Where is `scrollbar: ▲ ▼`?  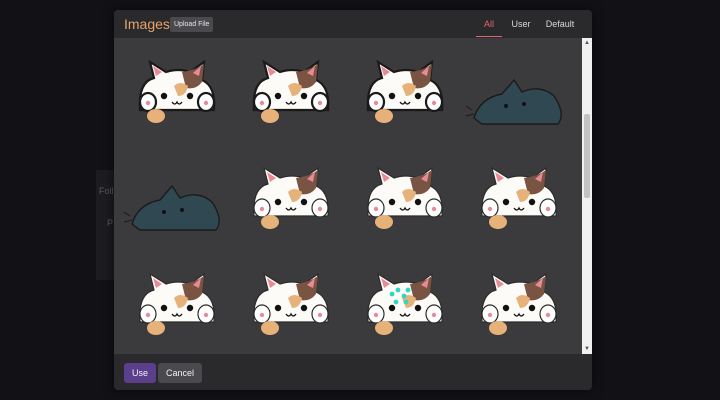
scrollbar: ▲ ▼ is located at coordinates (587, 196).